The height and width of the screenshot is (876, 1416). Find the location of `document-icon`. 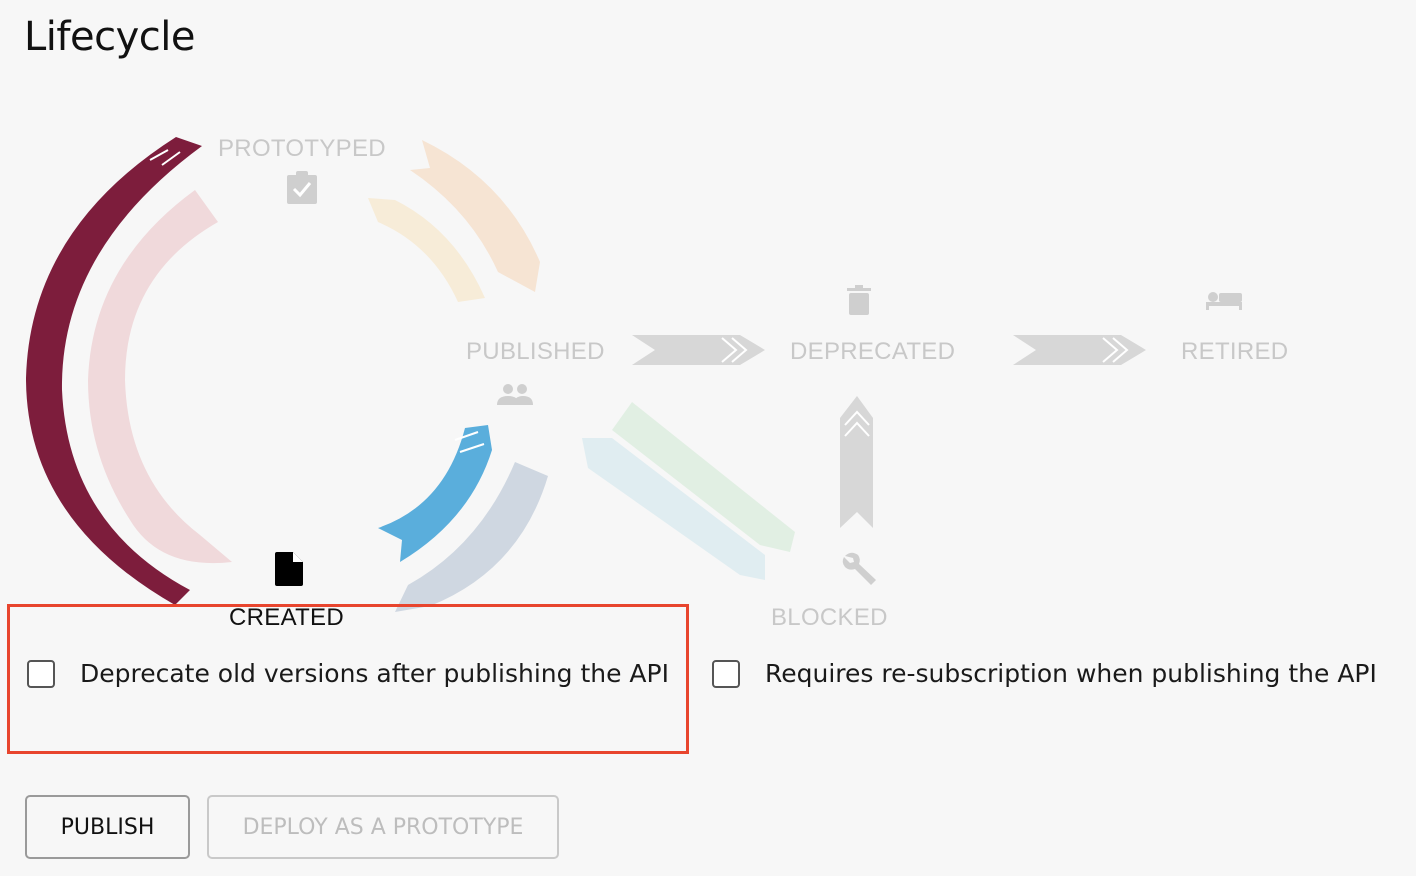

document-icon is located at coordinates (289, 569).